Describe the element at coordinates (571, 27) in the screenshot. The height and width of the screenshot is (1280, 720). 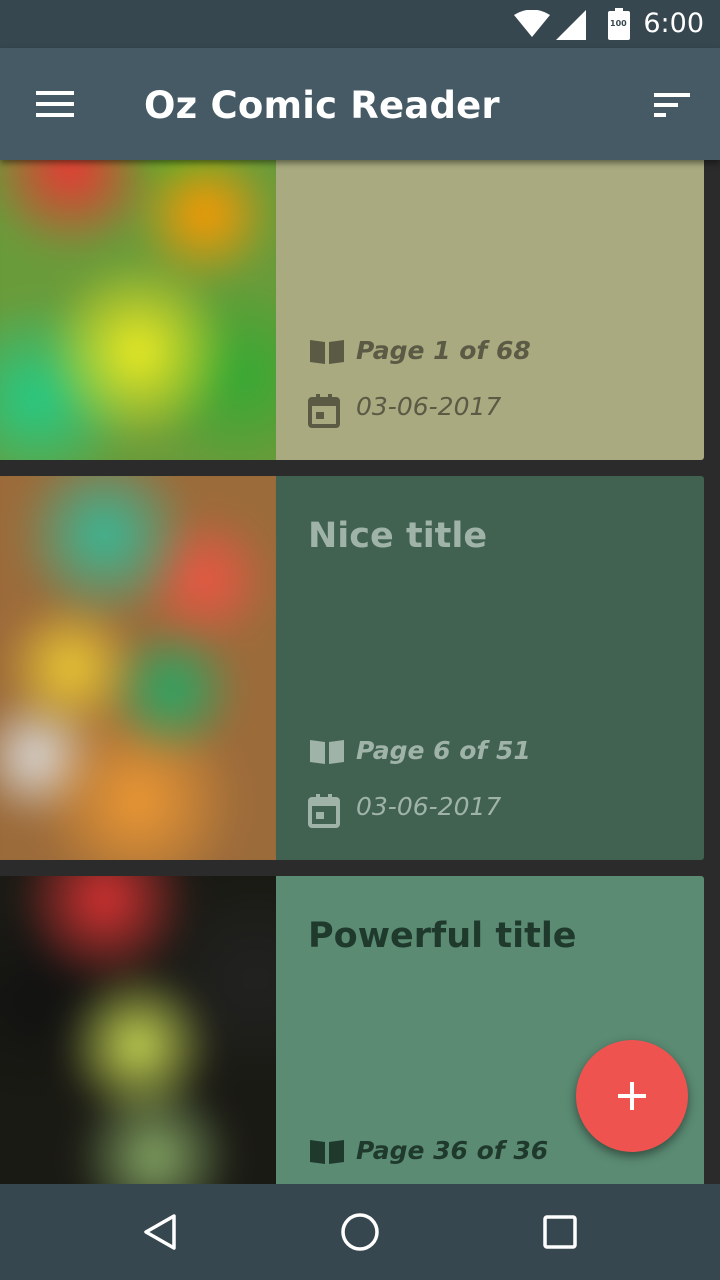
I see `signal-icon` at that location.